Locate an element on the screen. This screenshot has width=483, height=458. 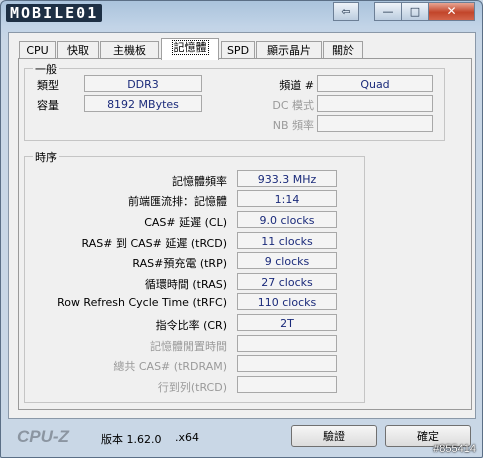
tab-label: 顯示晶片 is located at coordinates (289, 50).